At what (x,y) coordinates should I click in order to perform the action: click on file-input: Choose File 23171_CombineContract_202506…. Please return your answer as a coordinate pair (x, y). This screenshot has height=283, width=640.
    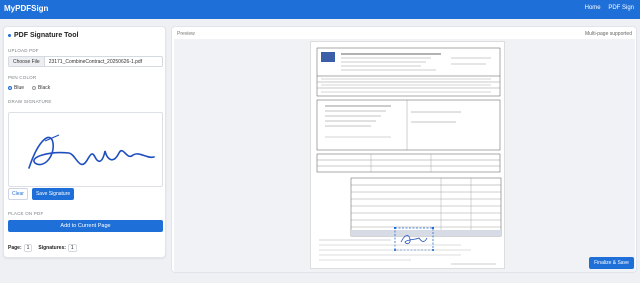
    Looking at the image, I should click on (85, 61).